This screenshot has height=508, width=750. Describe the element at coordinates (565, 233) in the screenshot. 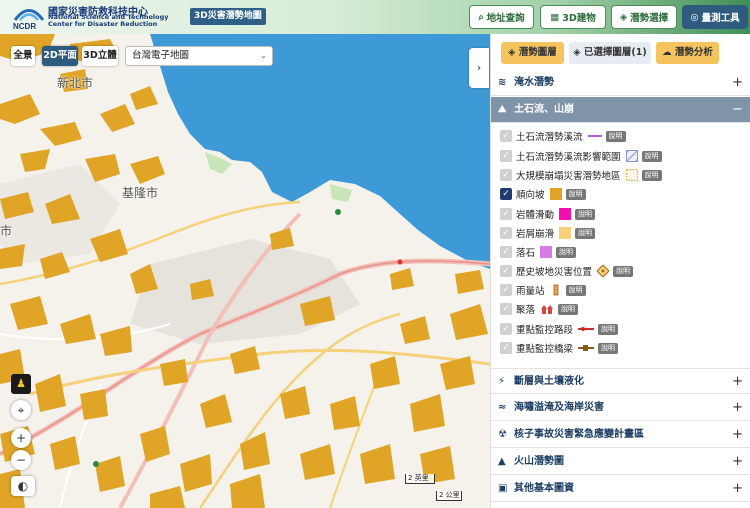

I see `yellow-box-symbol` at that location.